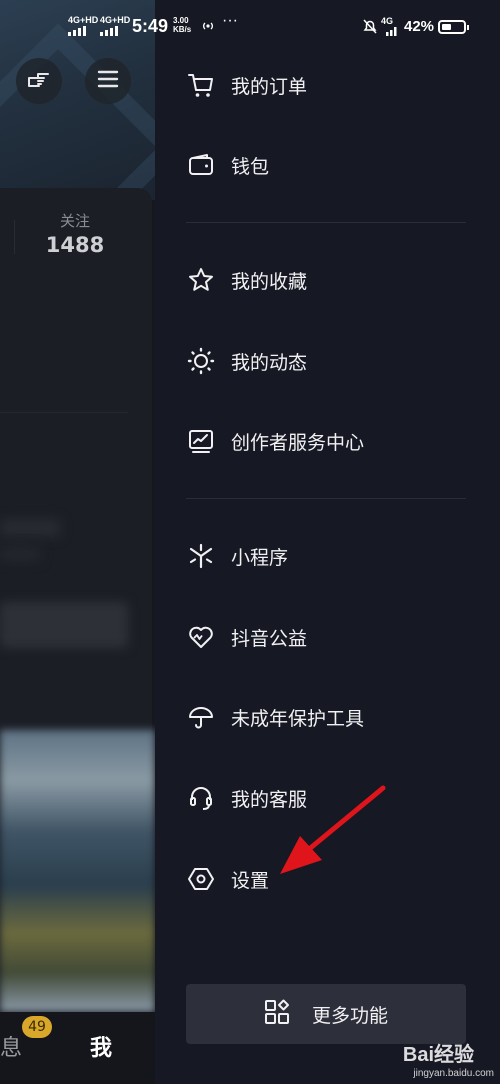  Describe the element at coordinates (269, 362) in the screenshot. I see `menu-item-label: 我的动态` at that location.